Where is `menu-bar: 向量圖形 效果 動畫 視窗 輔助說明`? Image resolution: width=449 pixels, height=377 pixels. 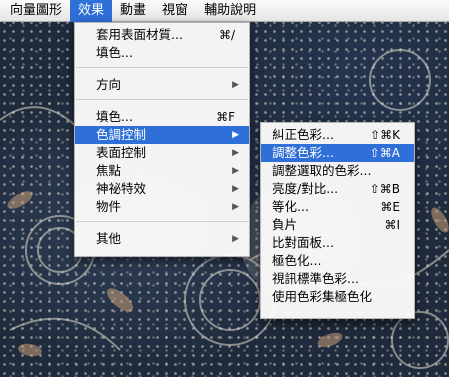 menu-bar: 向量圖形 效果 動畫 視窗 輔助說明 is located at coordinates (224, 11).